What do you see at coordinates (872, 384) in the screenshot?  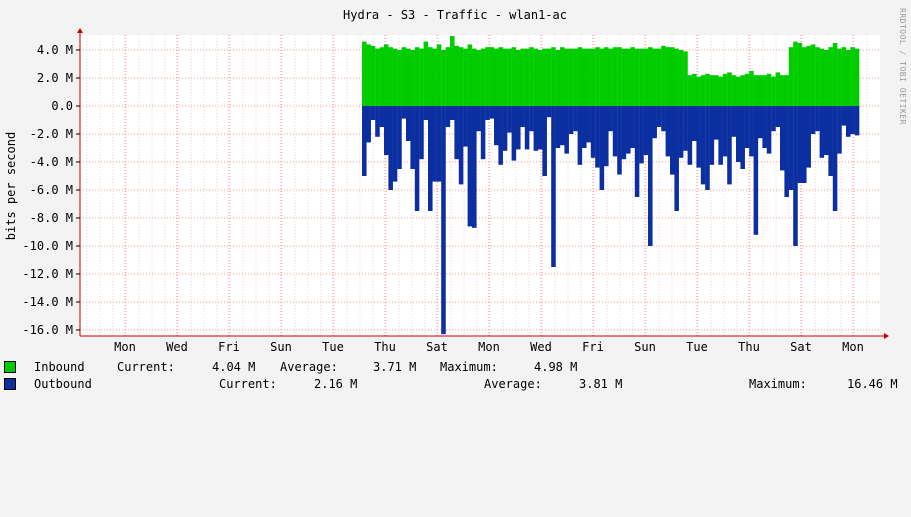 I see `outbound-maximum-value: 16.46 M` at bounding box center [872, 384].